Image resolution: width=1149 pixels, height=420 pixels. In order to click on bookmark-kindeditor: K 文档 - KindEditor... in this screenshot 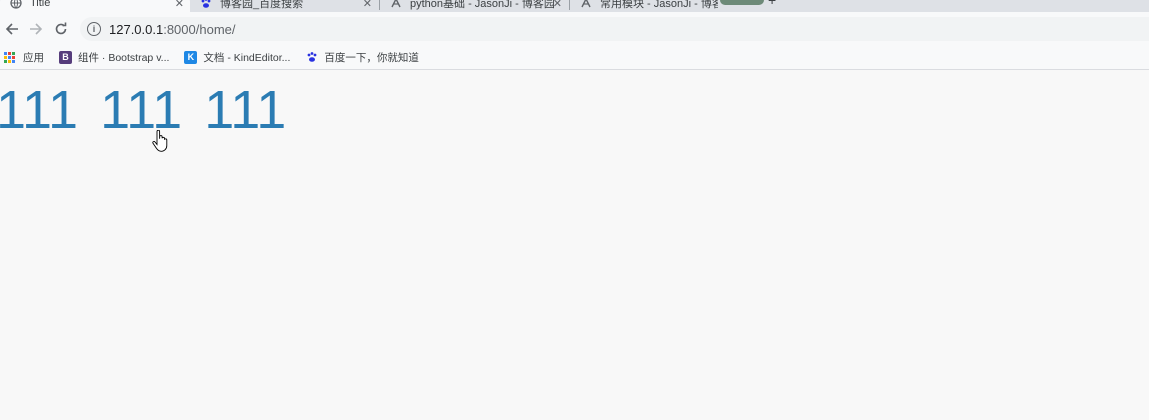, I will do `click(237, 57)`.